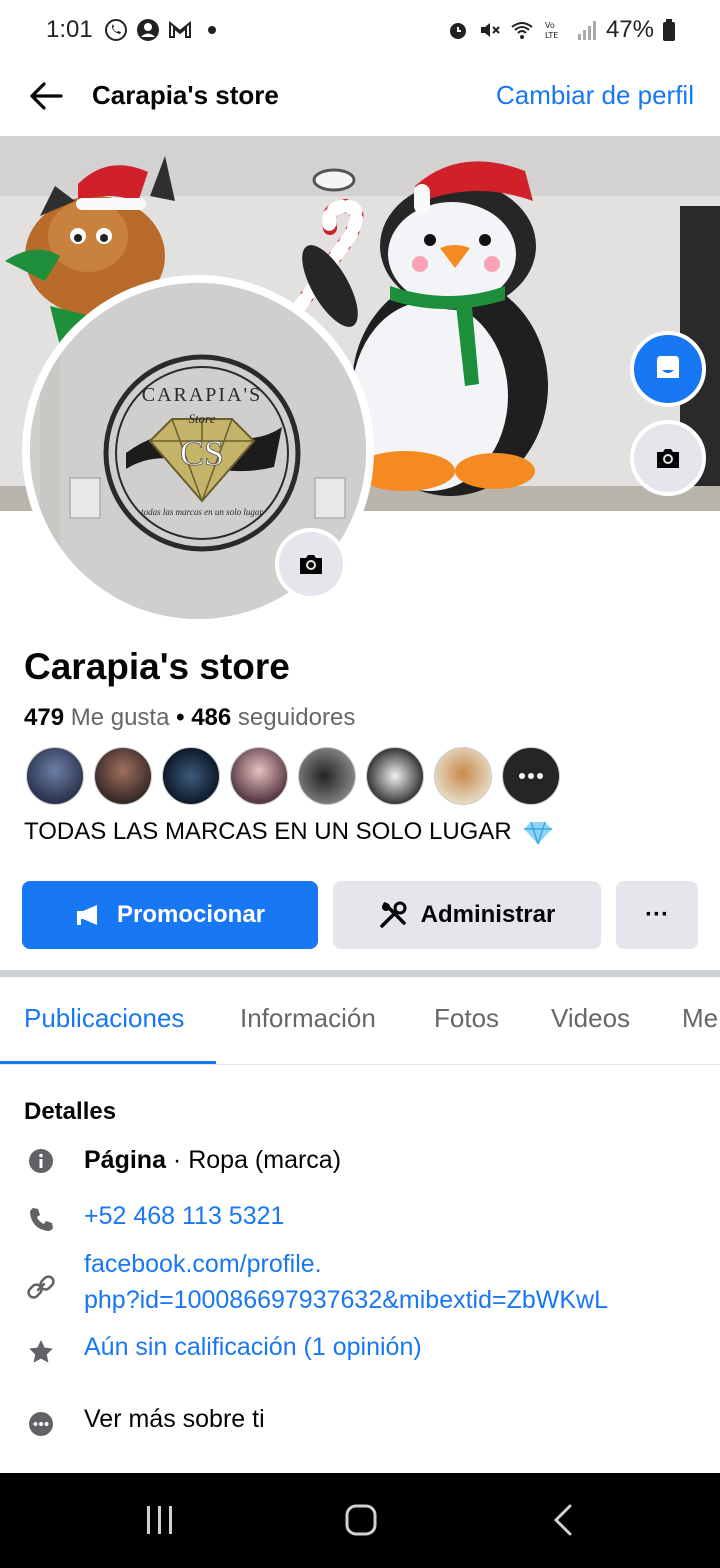 This screenshot has height=1568, width=720. I want to click on profile-name: Carapia's store, so click(157, 666).